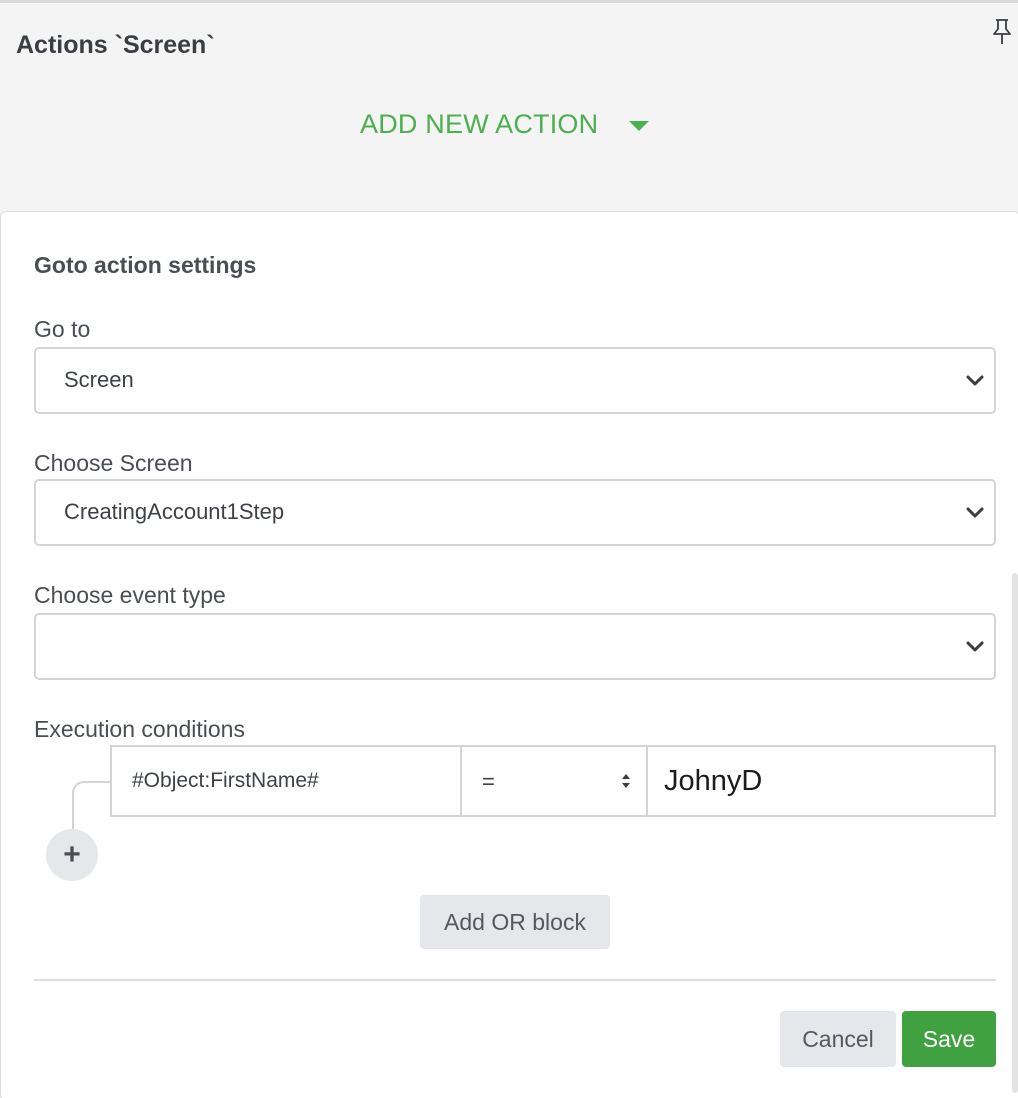 This screenshot has width=1018, height=1098. Describe the element at coordinates (479, 124) in the screenshot. I see `add-new-action-label: ADD NEW ACTION` at that location.